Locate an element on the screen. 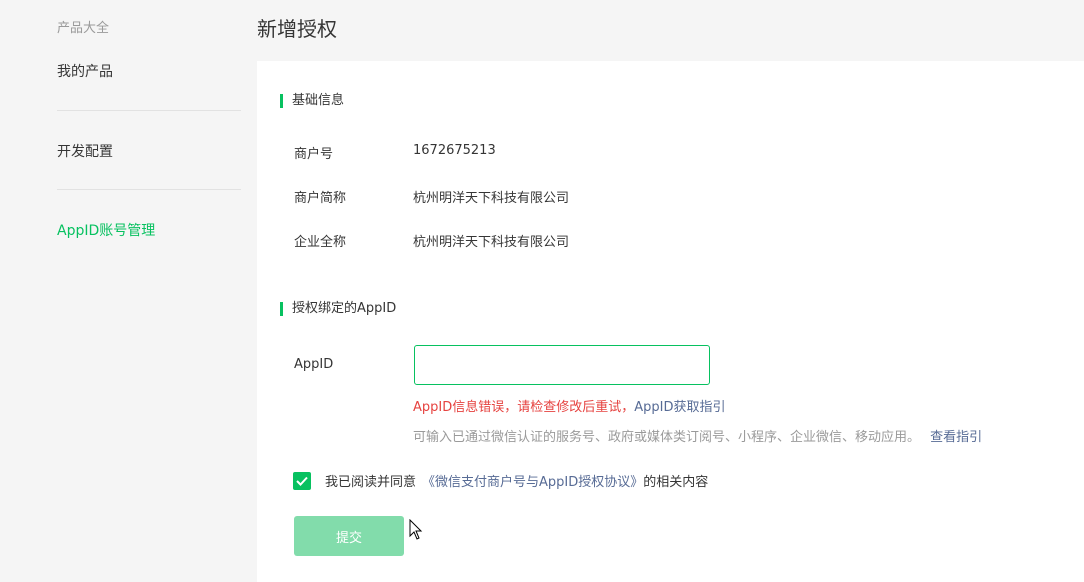  company-full-name-label: 企业全称 is located at coordinates (320, 242).